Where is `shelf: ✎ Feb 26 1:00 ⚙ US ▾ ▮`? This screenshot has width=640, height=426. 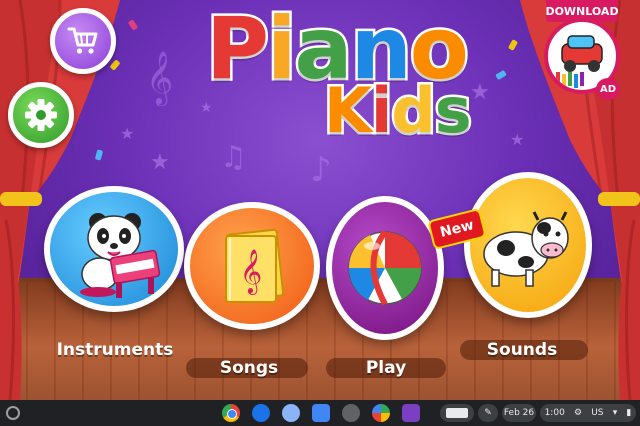
shelf: ✎ Feb 26 1:00 ⚙ US ▾ ▮ is located at coordinates (320, 413).